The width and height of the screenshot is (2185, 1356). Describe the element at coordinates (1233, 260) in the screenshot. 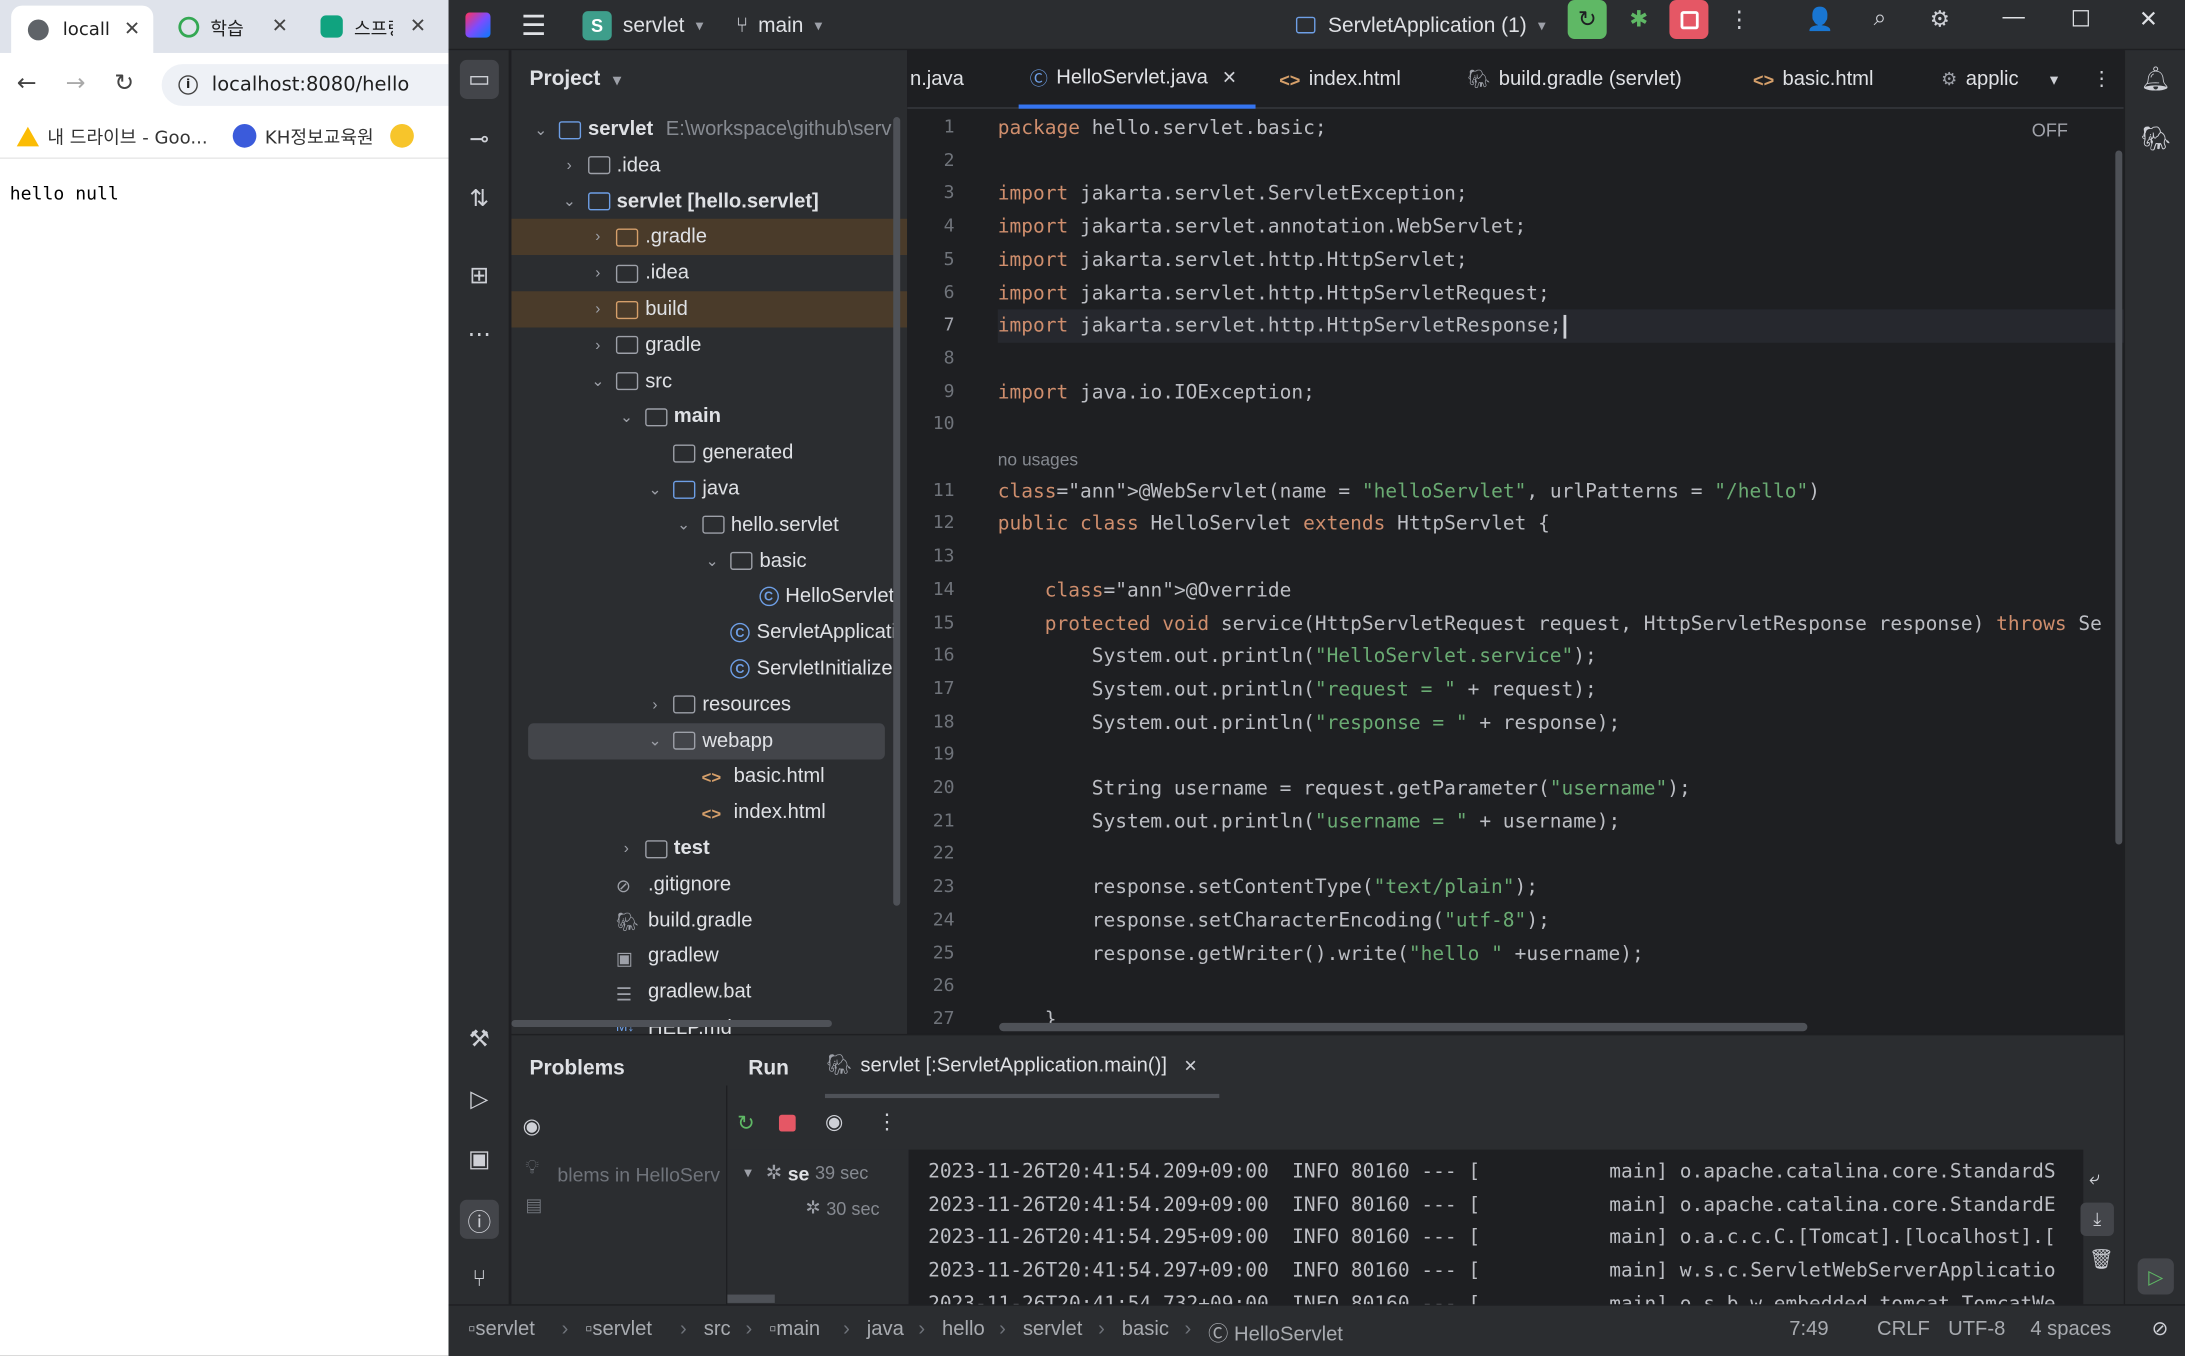

I see `code-line: import jakarta.servlet.http.HttpServlet;` at that location.